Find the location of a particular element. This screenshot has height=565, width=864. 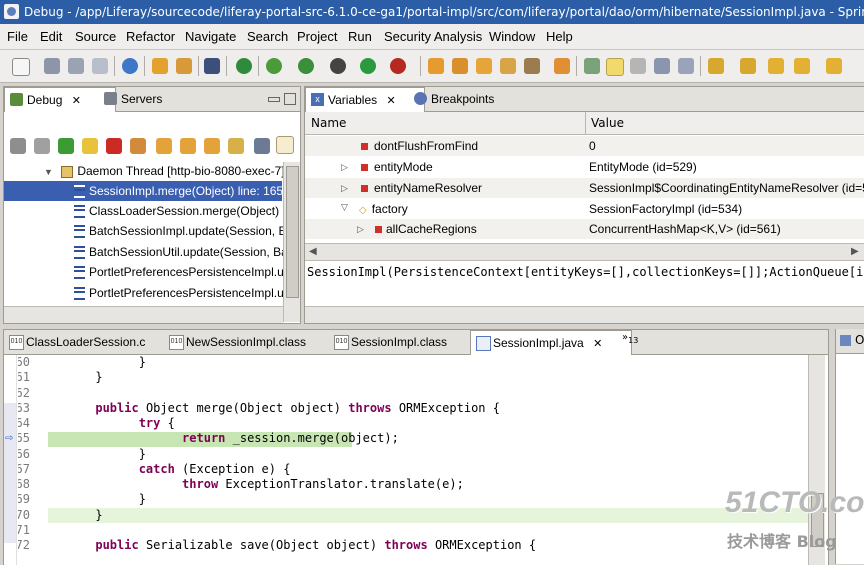

debug-icon is located at coordinates (338, 66).